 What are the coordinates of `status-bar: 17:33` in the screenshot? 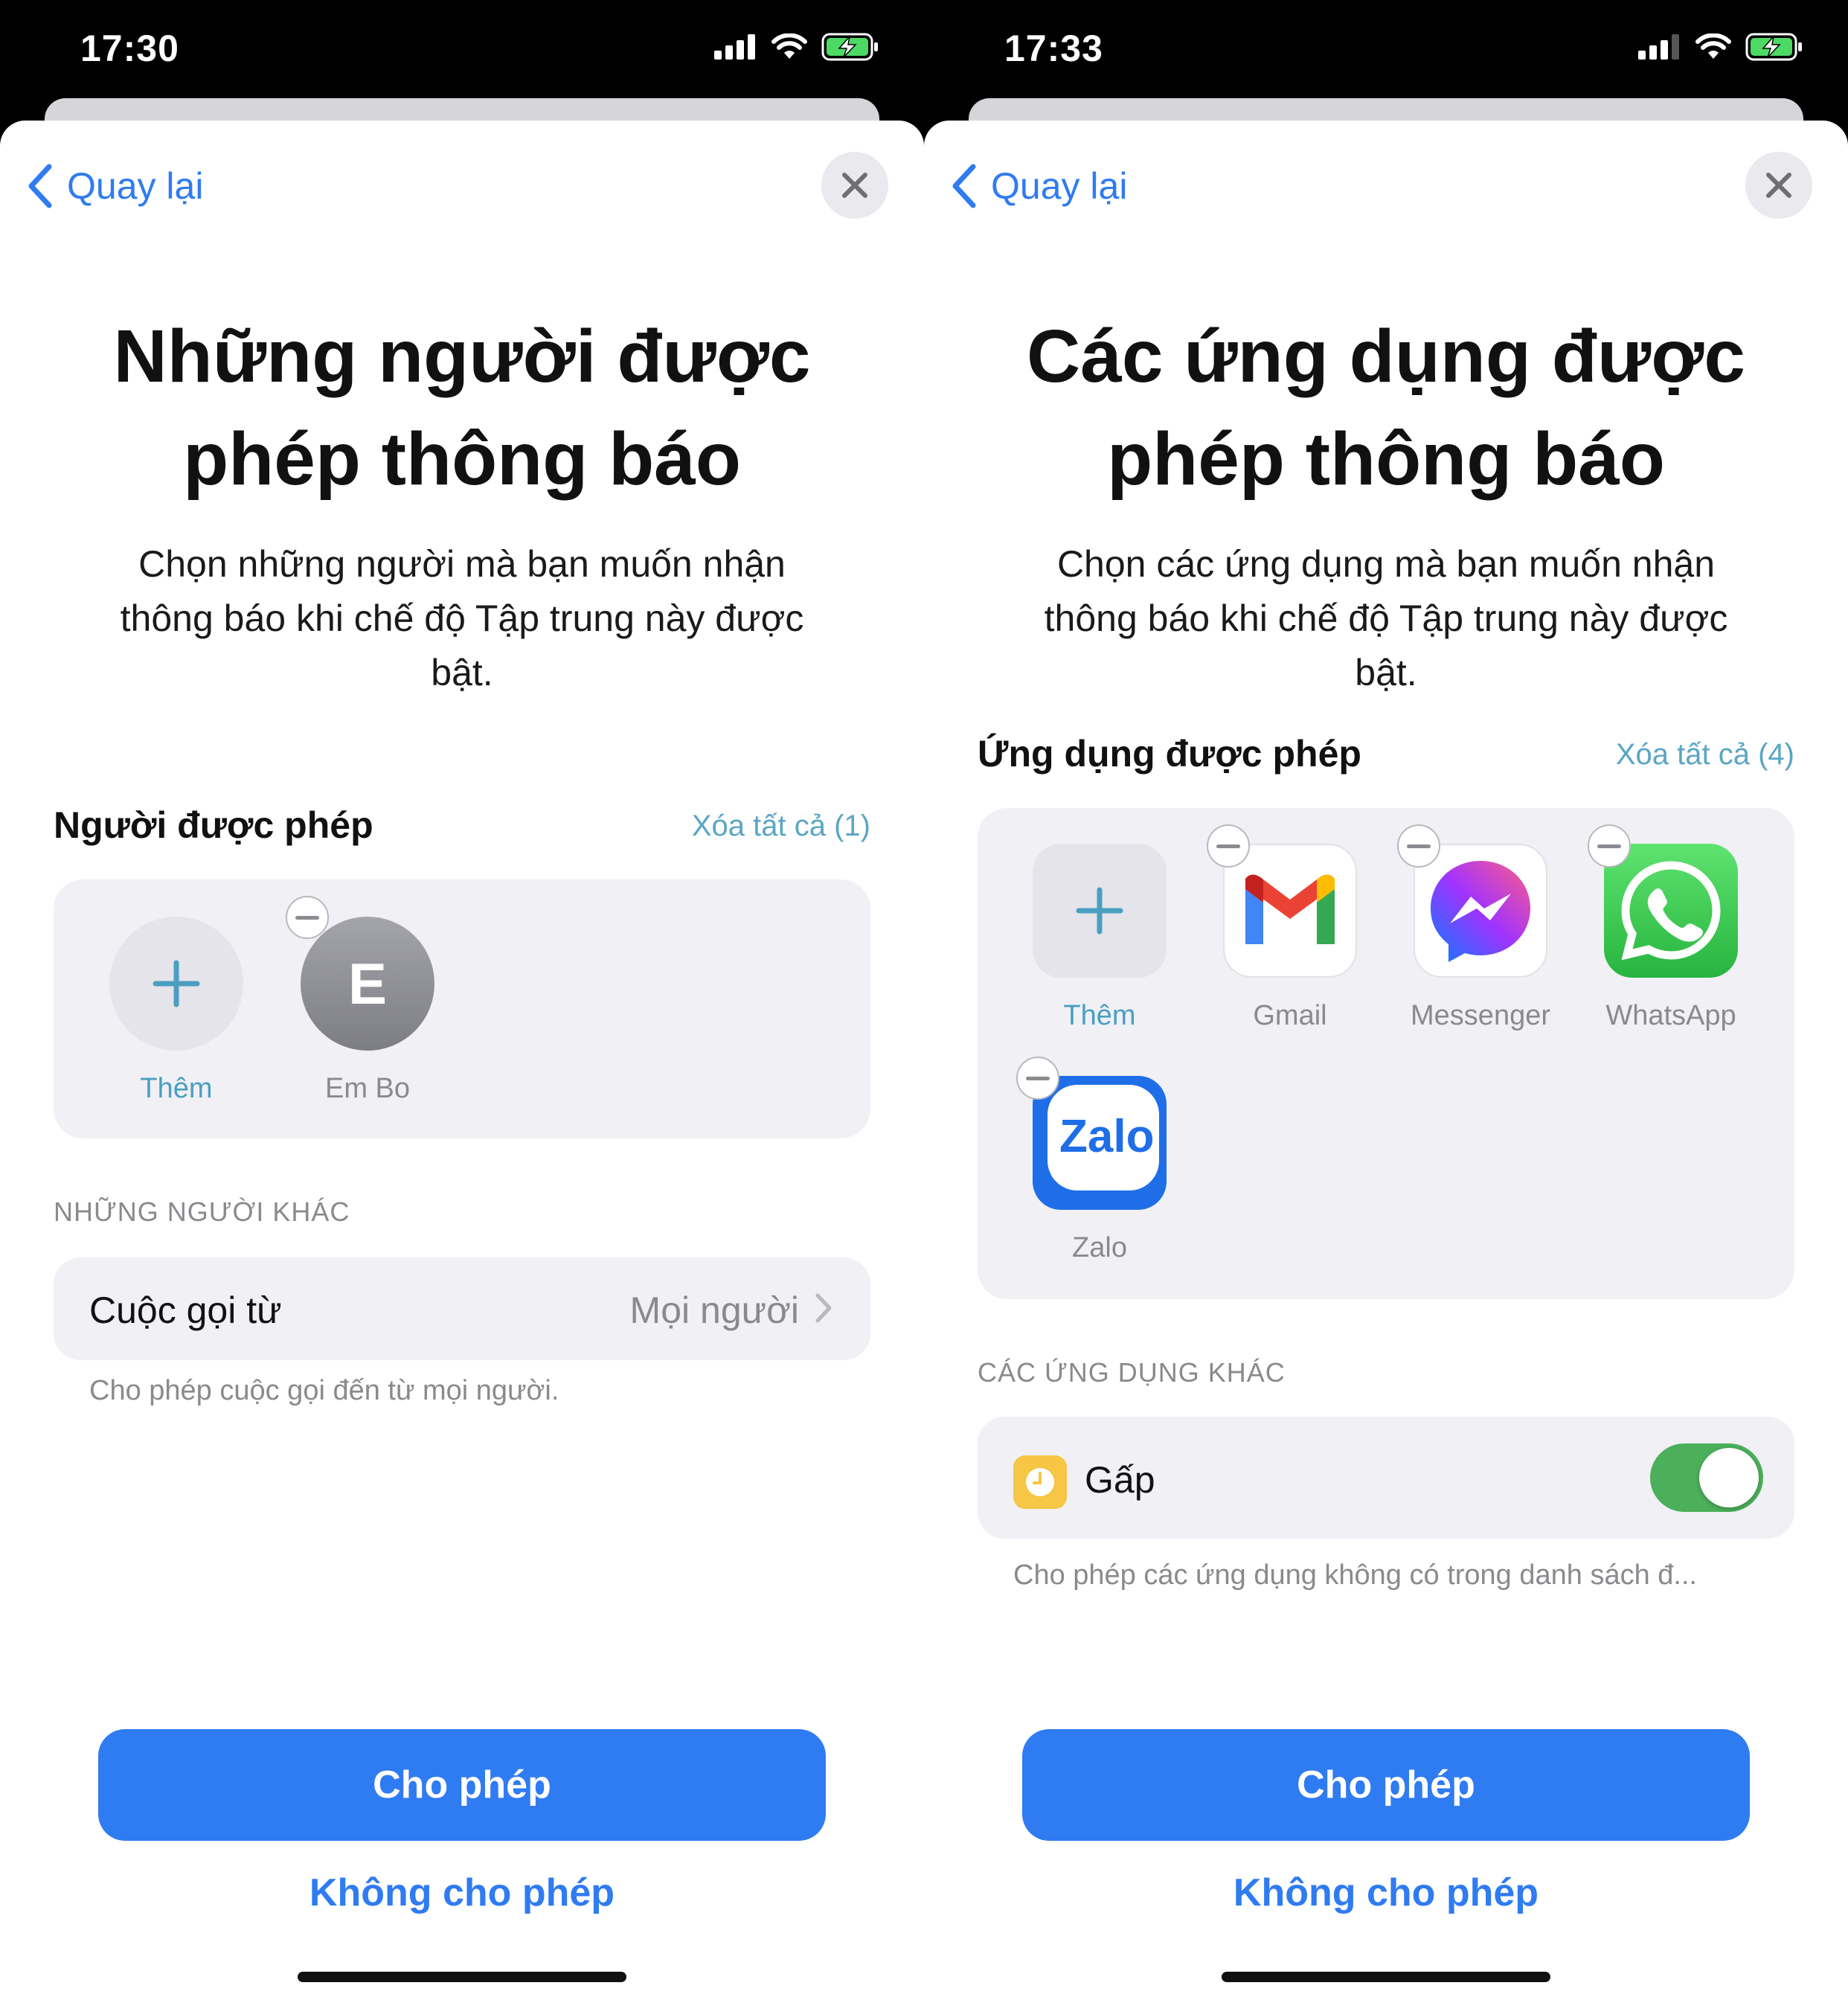 It's located at (1386, 48).